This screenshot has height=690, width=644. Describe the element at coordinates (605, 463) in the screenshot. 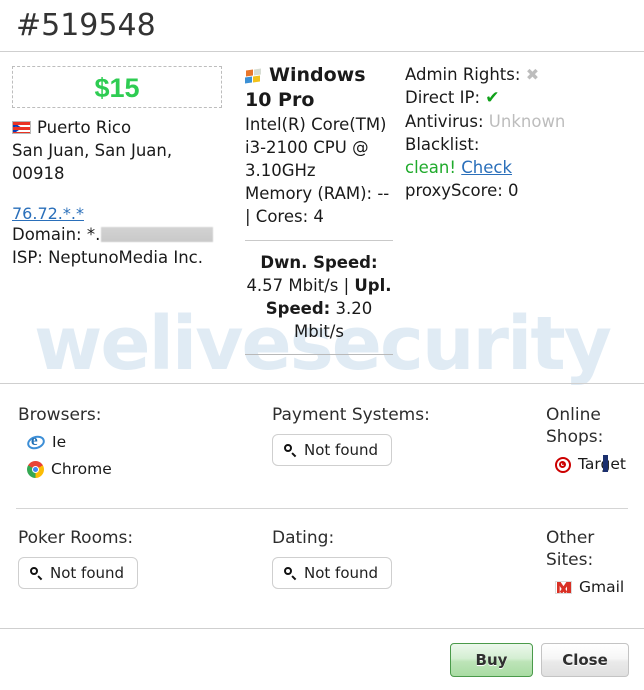

I see `text-cursor` at that location.